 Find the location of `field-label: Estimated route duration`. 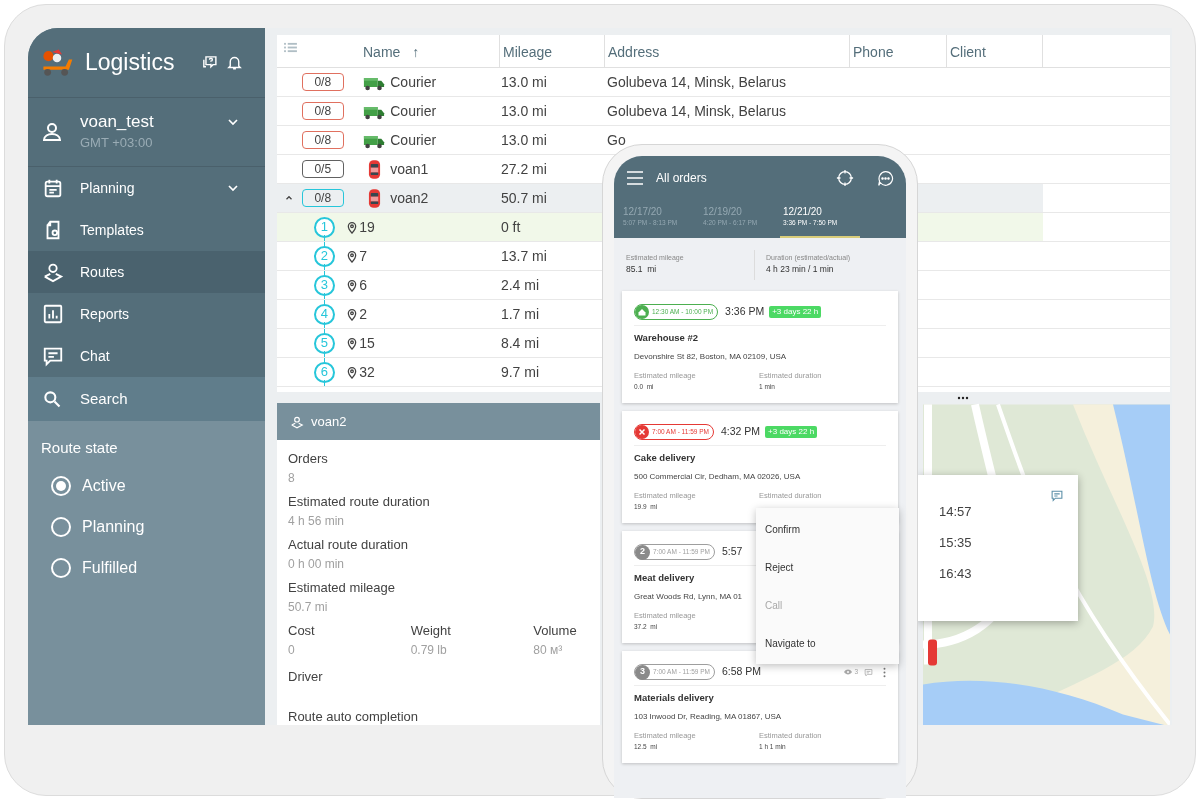

field-label: Estimated route duration is located at coordinates (359, 502).